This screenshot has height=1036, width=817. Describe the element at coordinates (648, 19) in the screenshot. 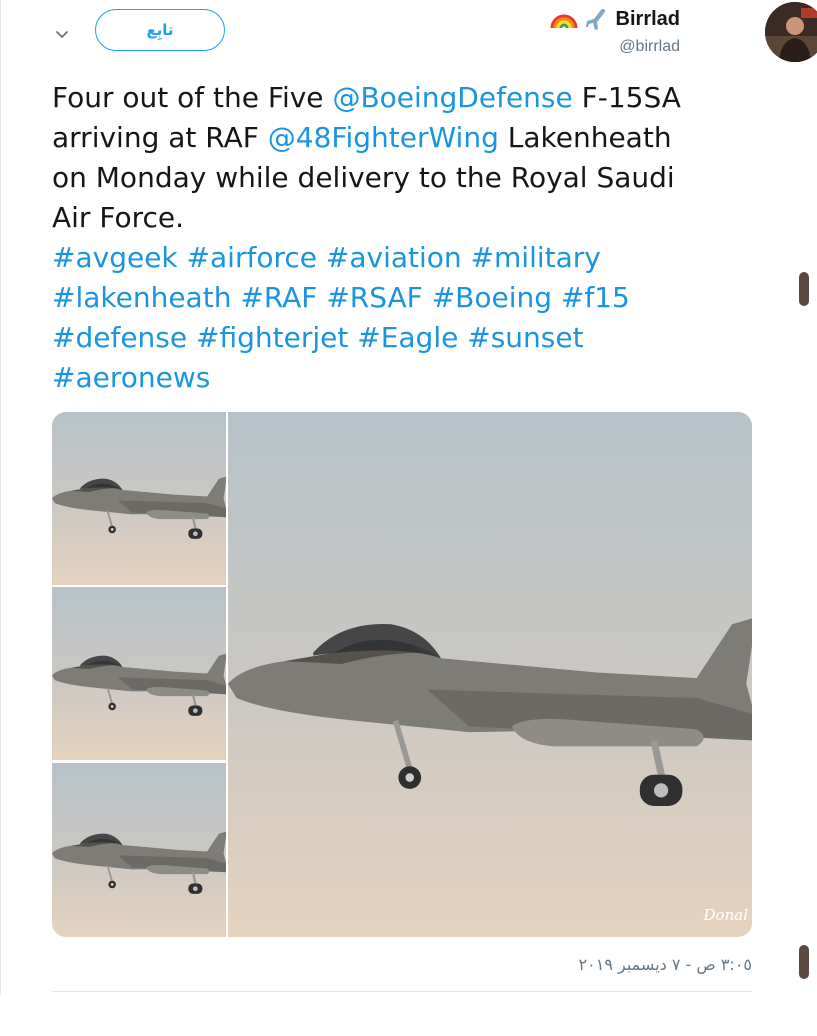

I see `display-name: Birrlad` at that location.